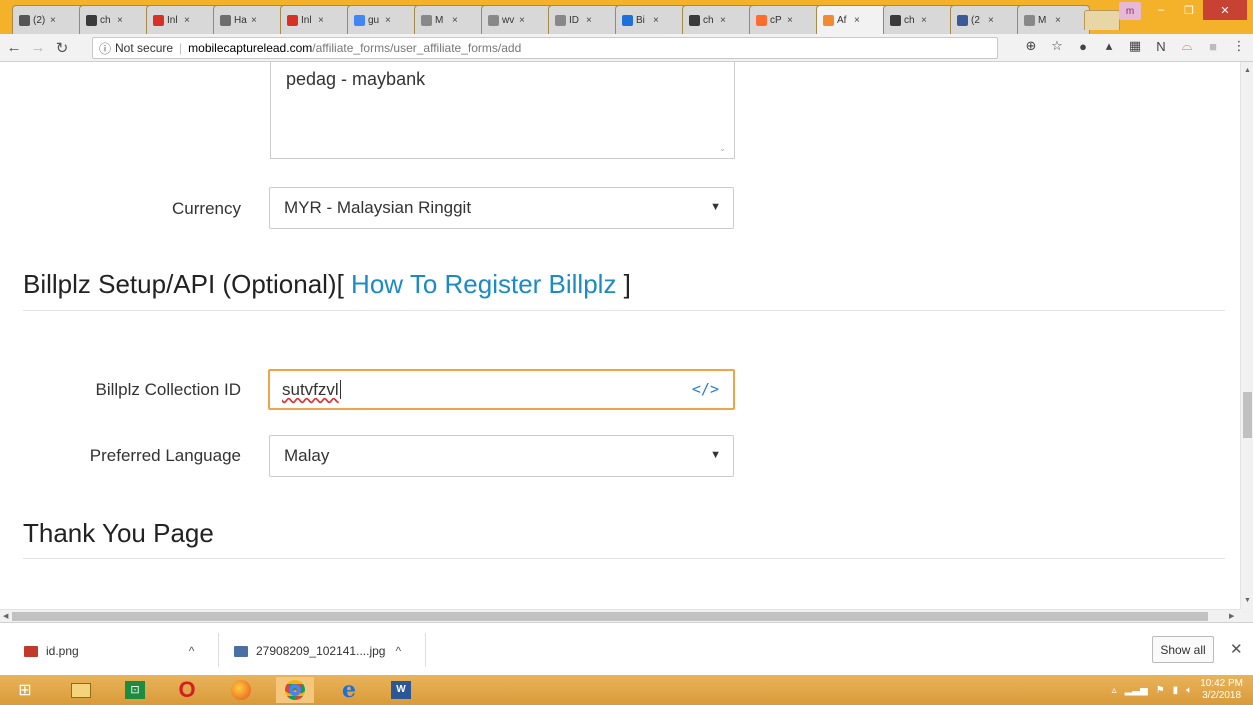 The width and height of the screenshot is (1253, 705). Describe the element at coordinates (105, 48) in the screenshot. I see `info-icon: ⓘ` at that location.